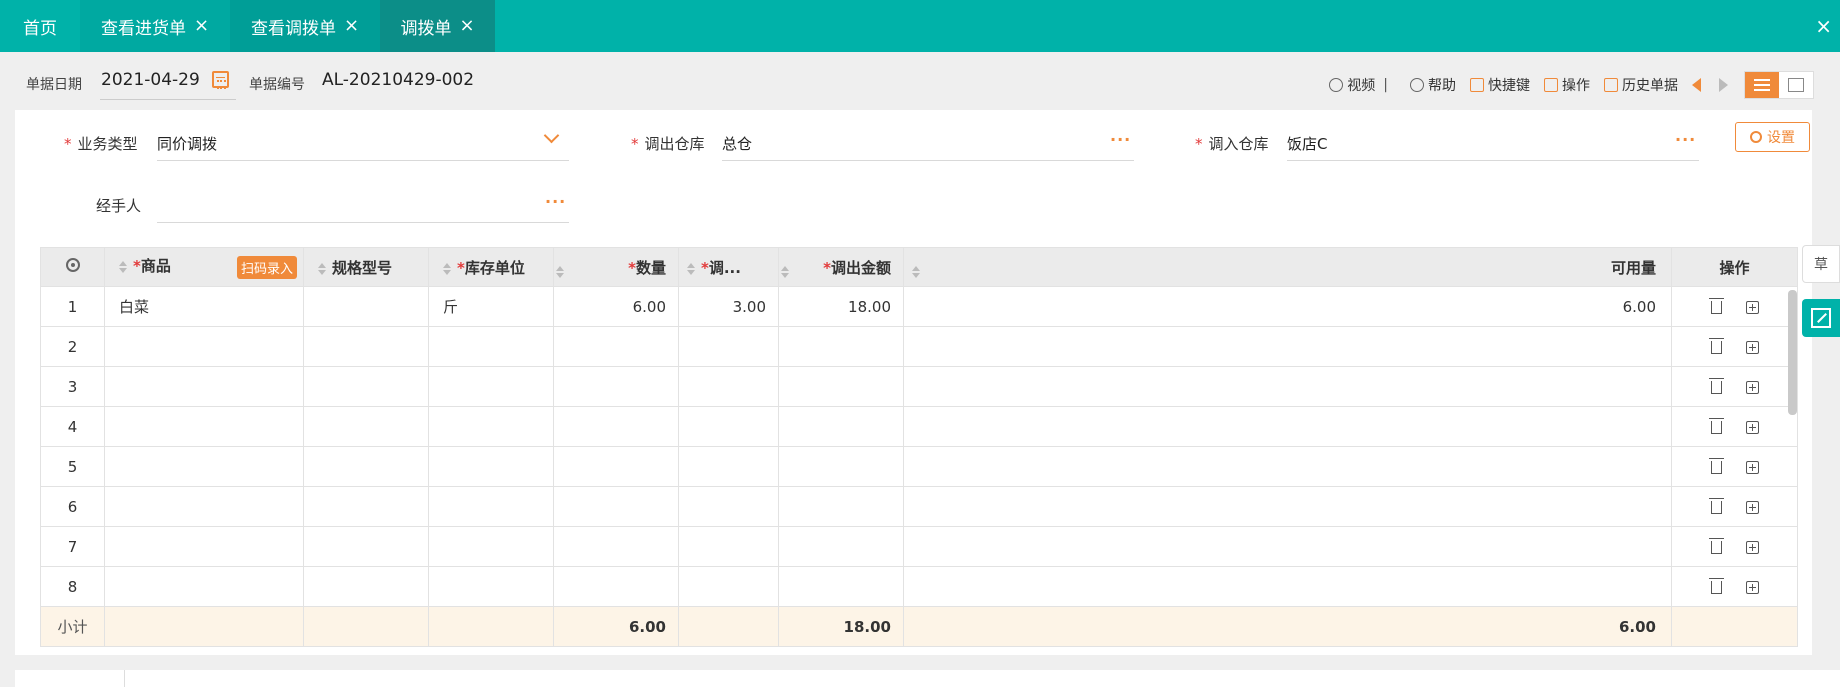 This screenshot has height=687, width=1840. Describe the element at coordinates (1772, 137) in the screenshot. I see `settings-button: 设置` at that location.